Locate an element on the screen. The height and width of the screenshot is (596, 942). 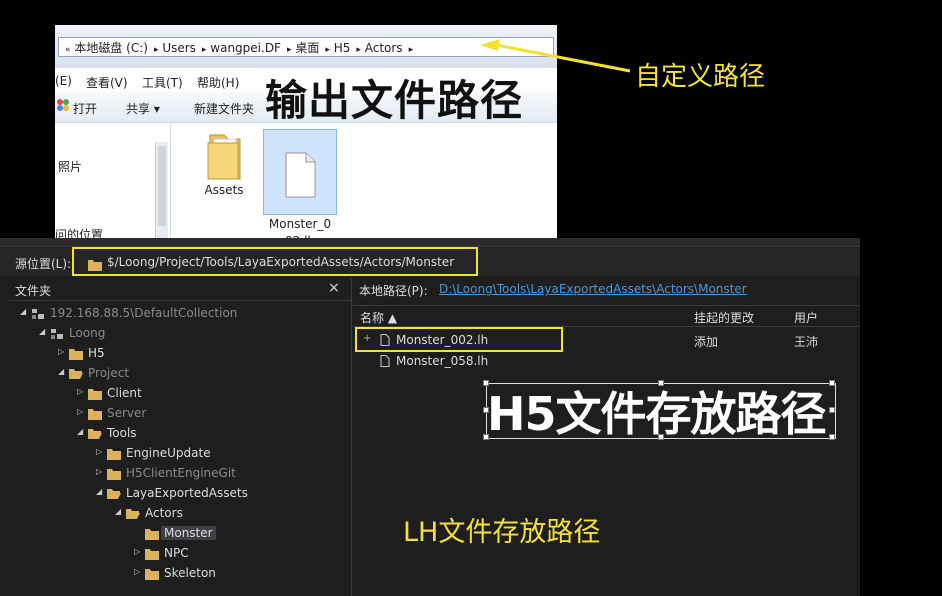
tree-node-label: NPC is located at coordinates (176, 553).